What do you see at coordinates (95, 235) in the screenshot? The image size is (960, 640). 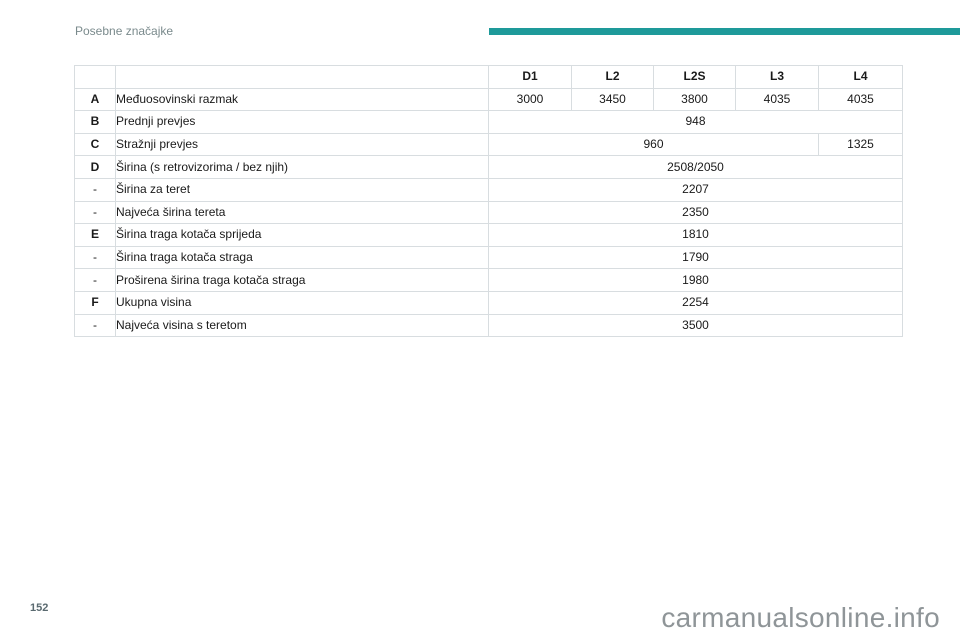 I see `row-code: E` at bounding box center [95, 235].